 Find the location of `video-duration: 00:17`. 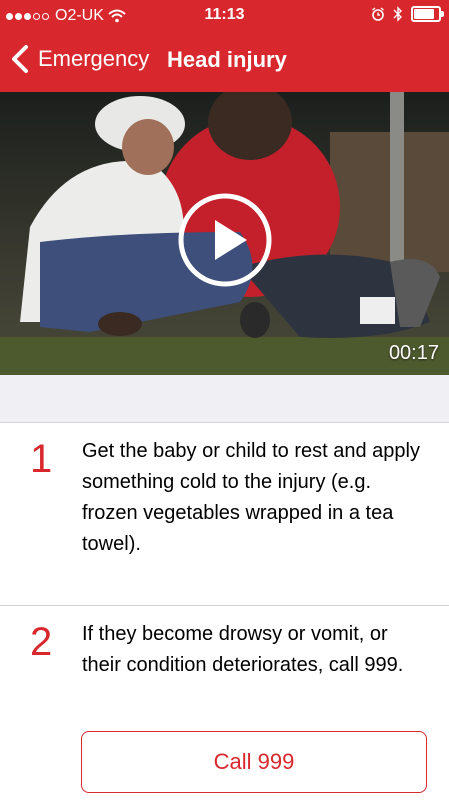

video-duration: 00:17 is located at coordinates (413, 353).